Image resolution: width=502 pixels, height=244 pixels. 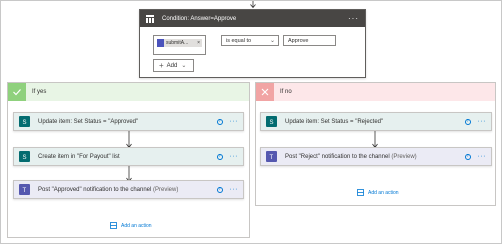 I want to click on condition-value-text: Approve, so click(x=298, y=40).